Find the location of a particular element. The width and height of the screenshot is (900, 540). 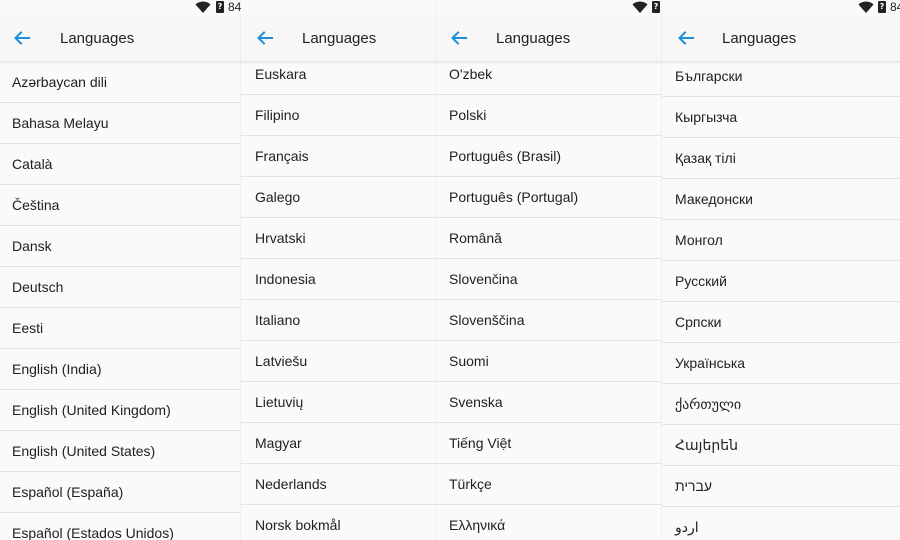

language-item: Nederlands is located at coordinates (338, 484).